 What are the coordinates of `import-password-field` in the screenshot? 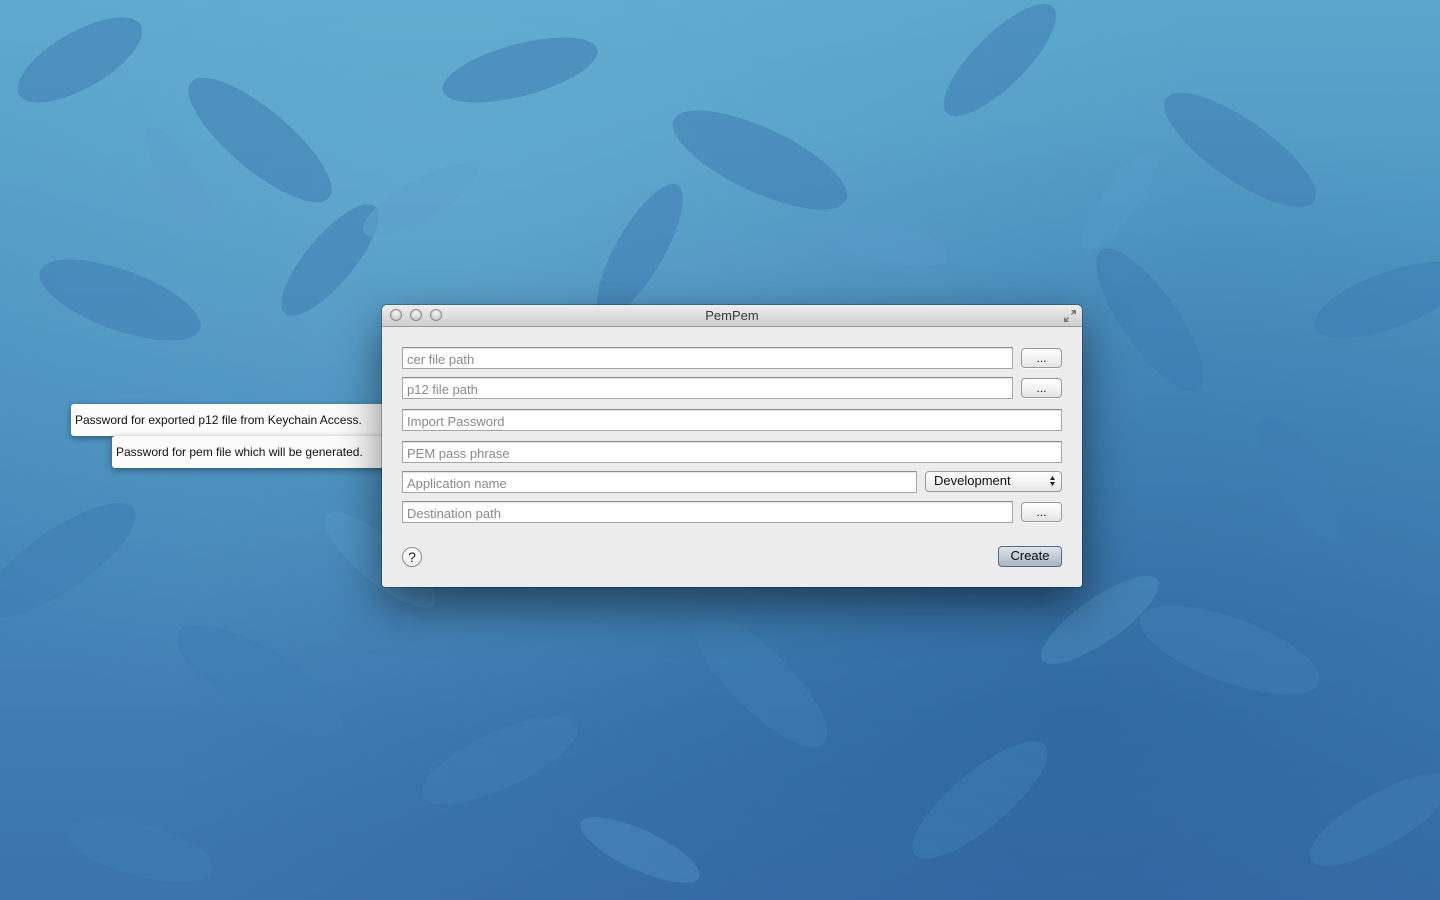 It's located at (732, 420).